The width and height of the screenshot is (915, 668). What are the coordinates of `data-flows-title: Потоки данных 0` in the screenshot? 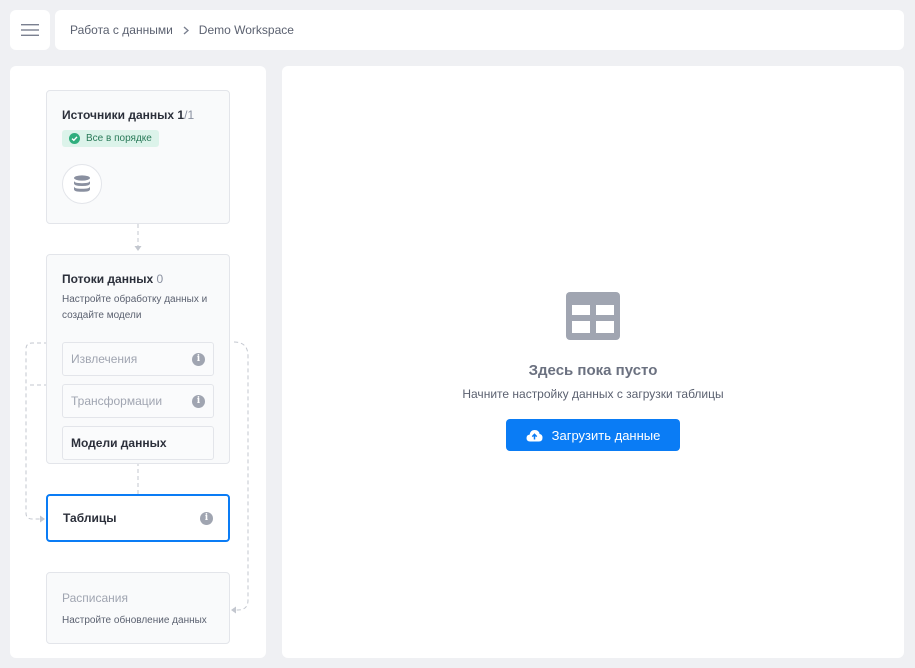 It's located at (113, 279).